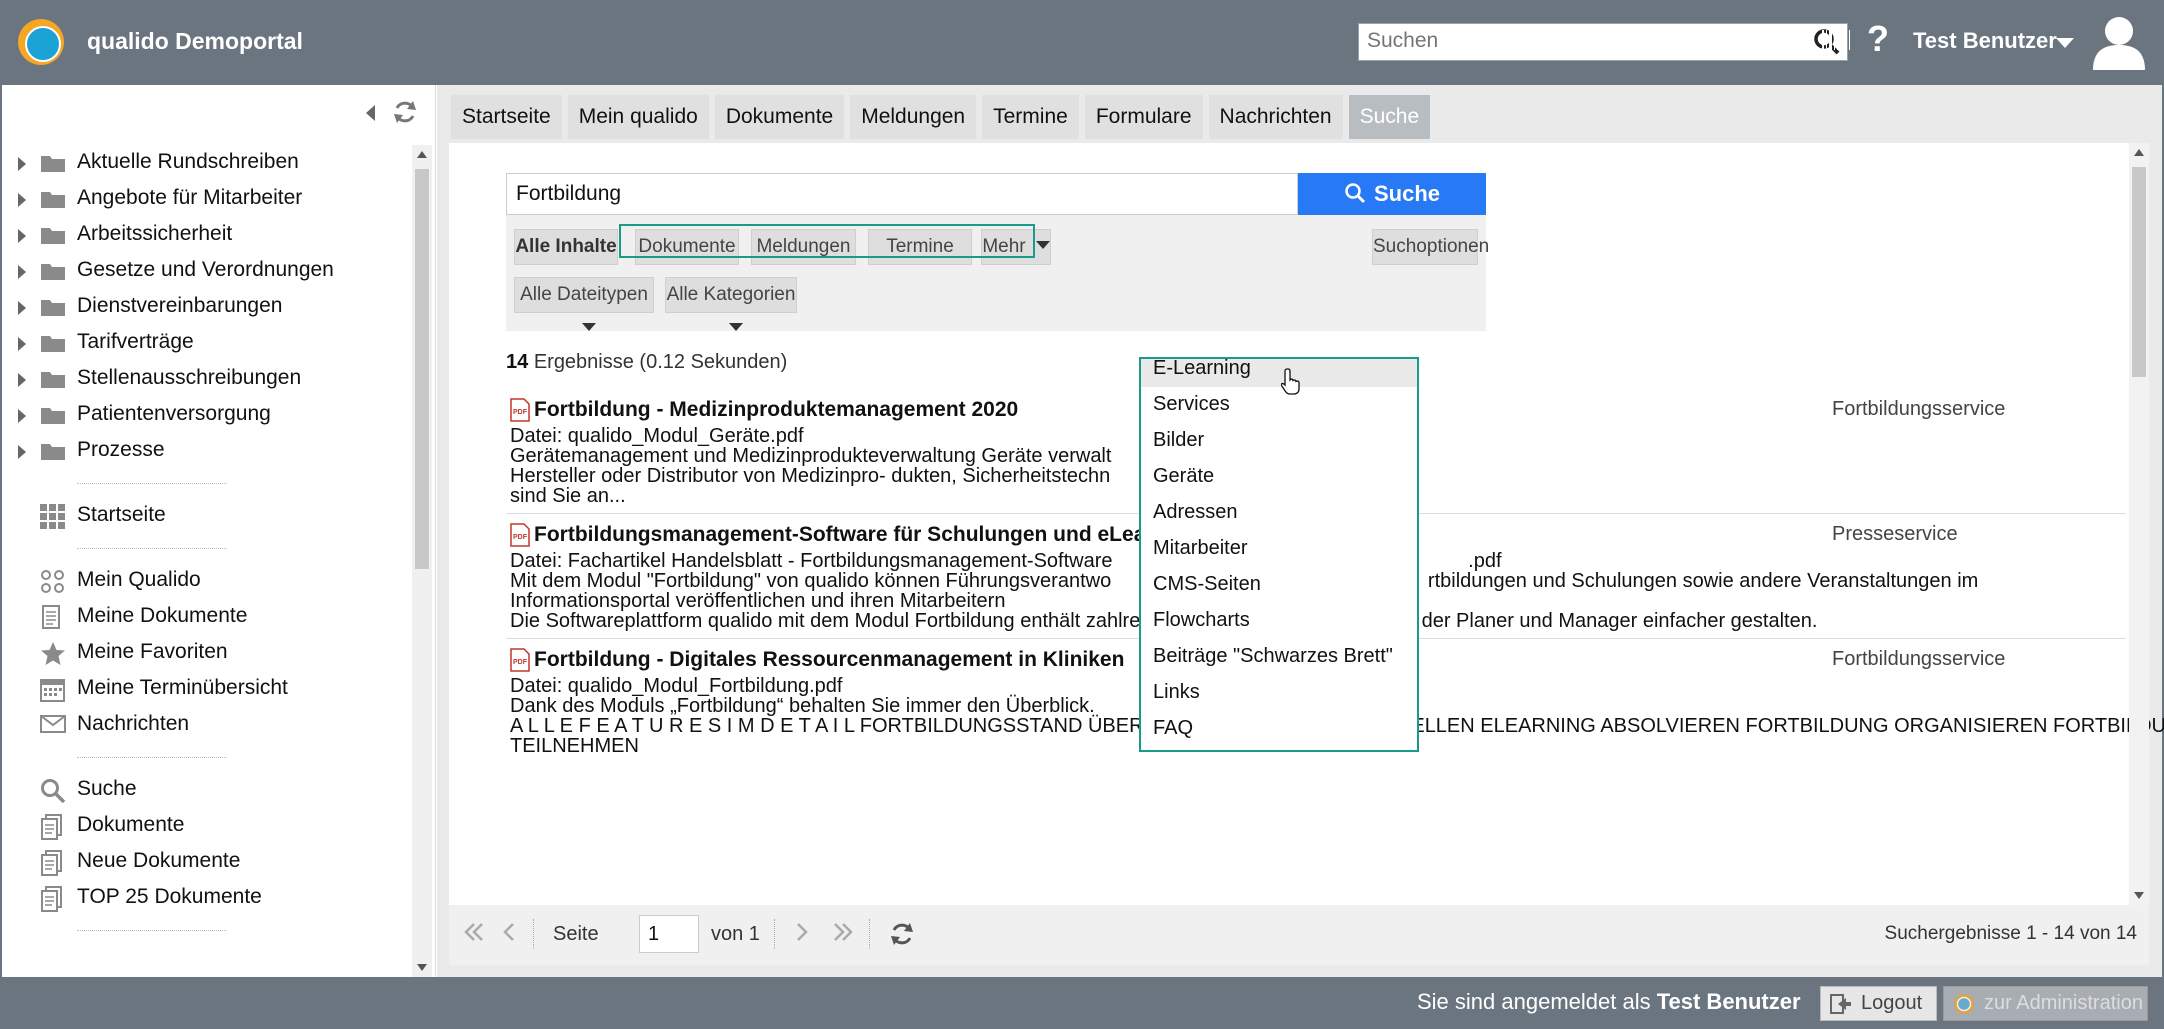  Describe the element at coordinates (53, 727) in the screenshot. I see `envelope-icon` at that location.